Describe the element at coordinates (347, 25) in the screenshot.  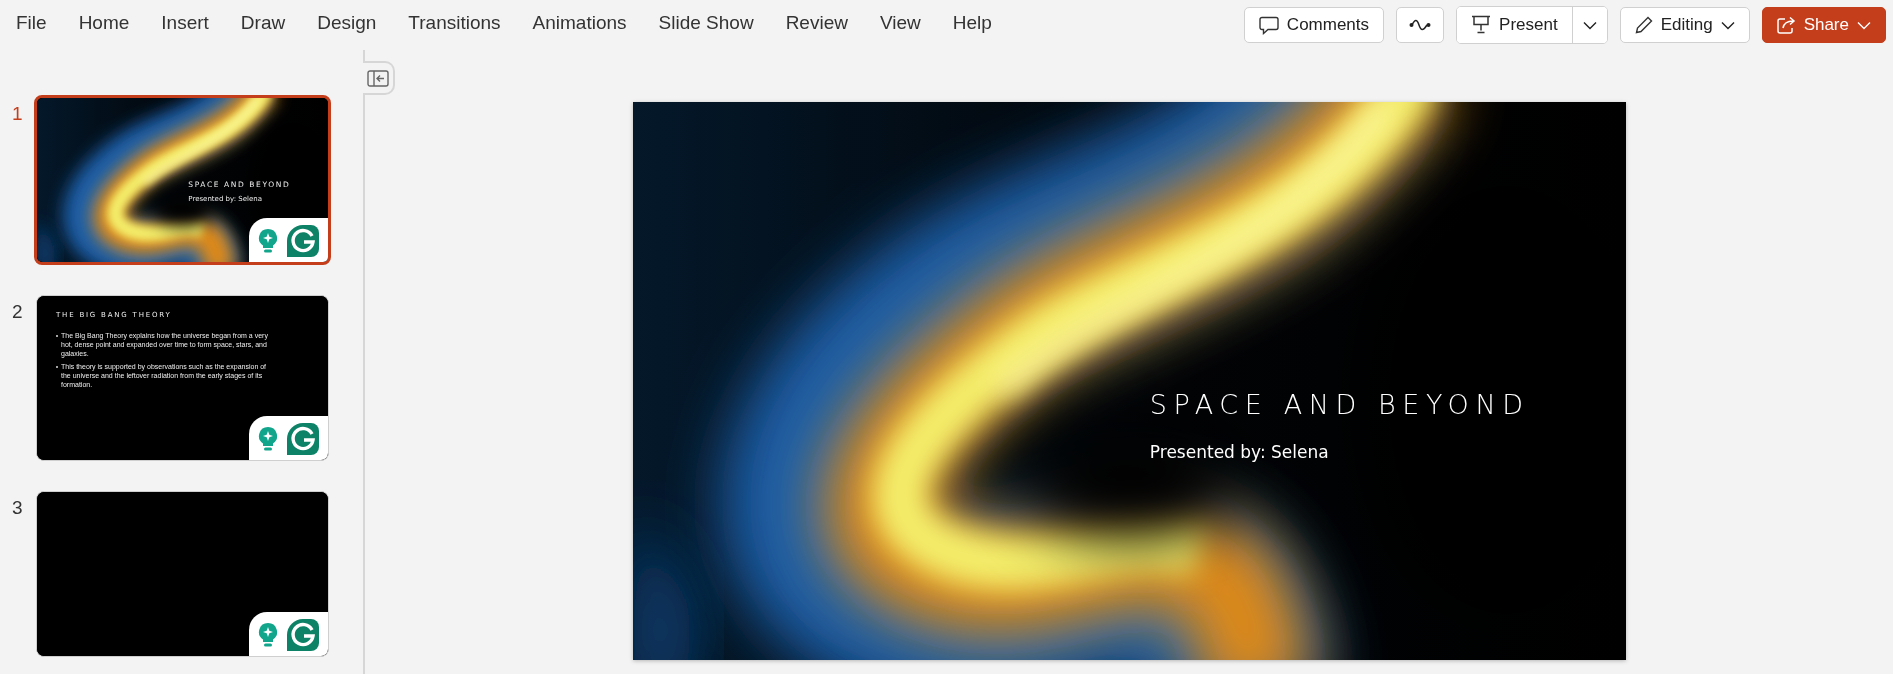
I see `menu-tab: Design` at that location.